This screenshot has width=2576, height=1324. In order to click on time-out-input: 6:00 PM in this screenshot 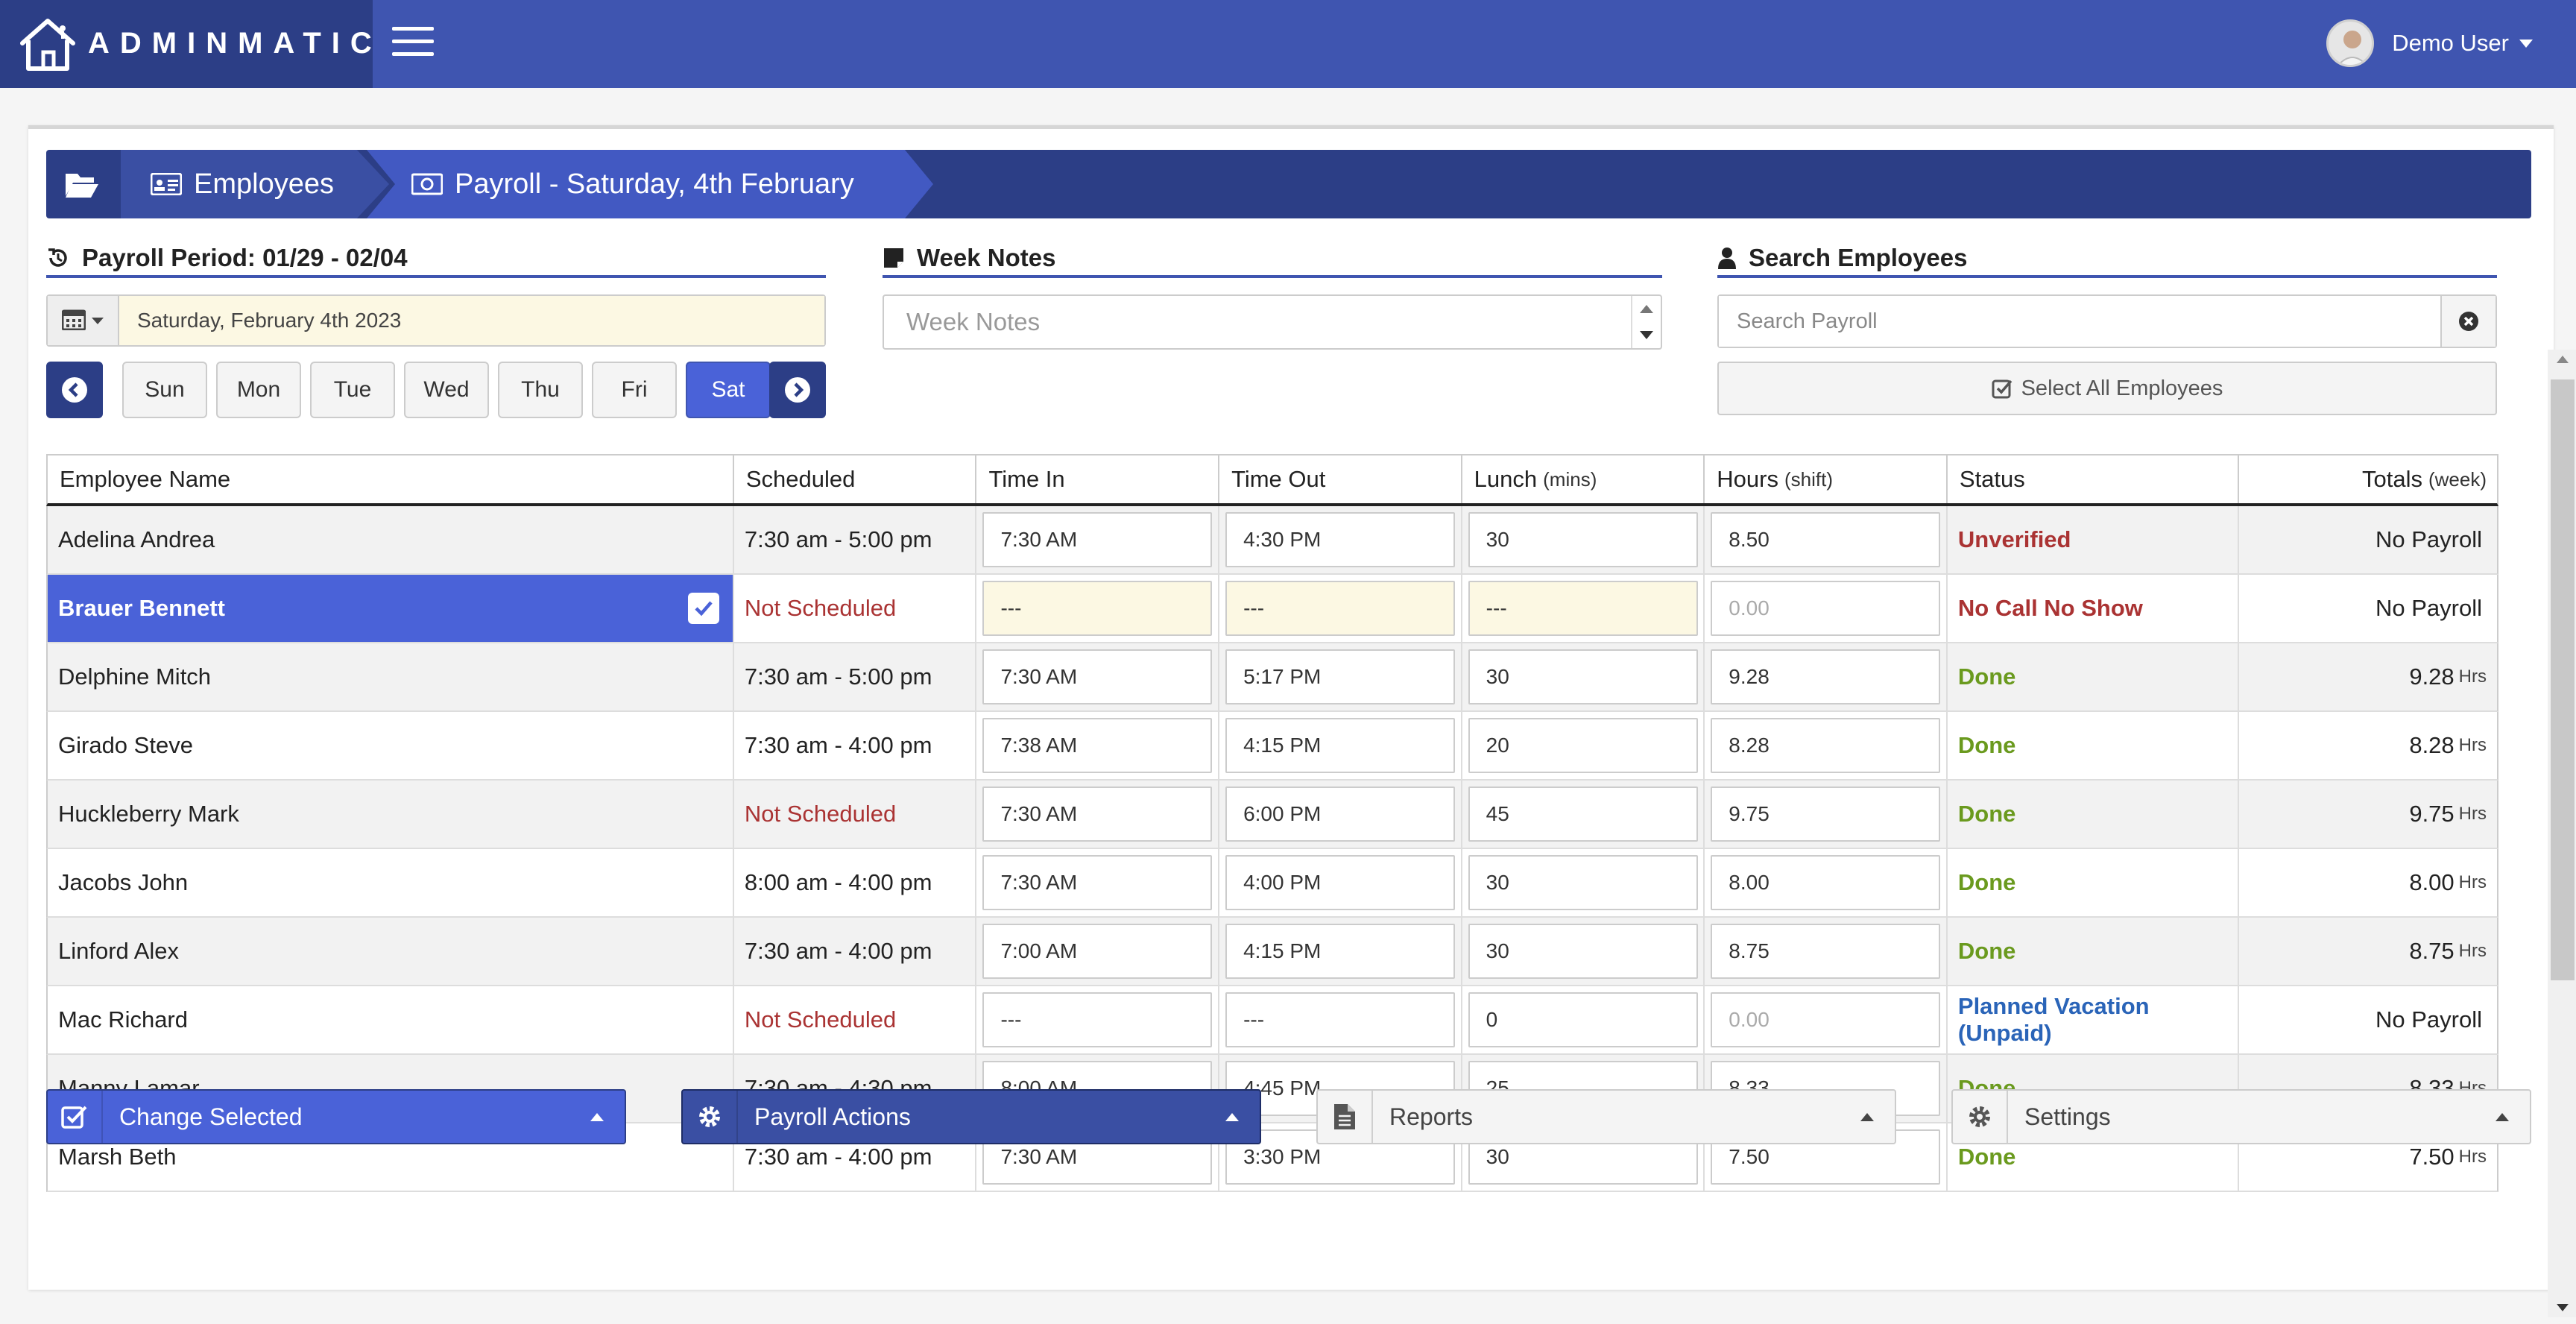, I will do `click(1340, 814)`.